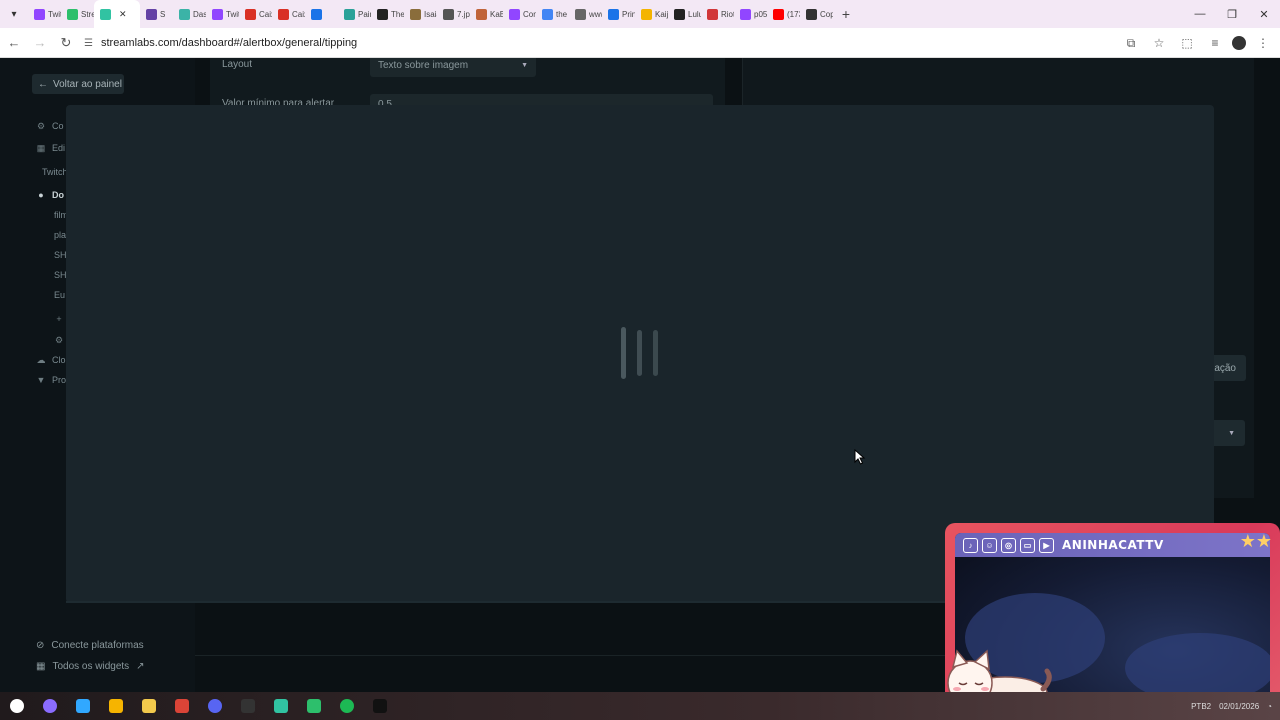  Describe the element at coordinates (453, 14) in the screenshot. I see `browser-tab: 7.jpe` at that location.